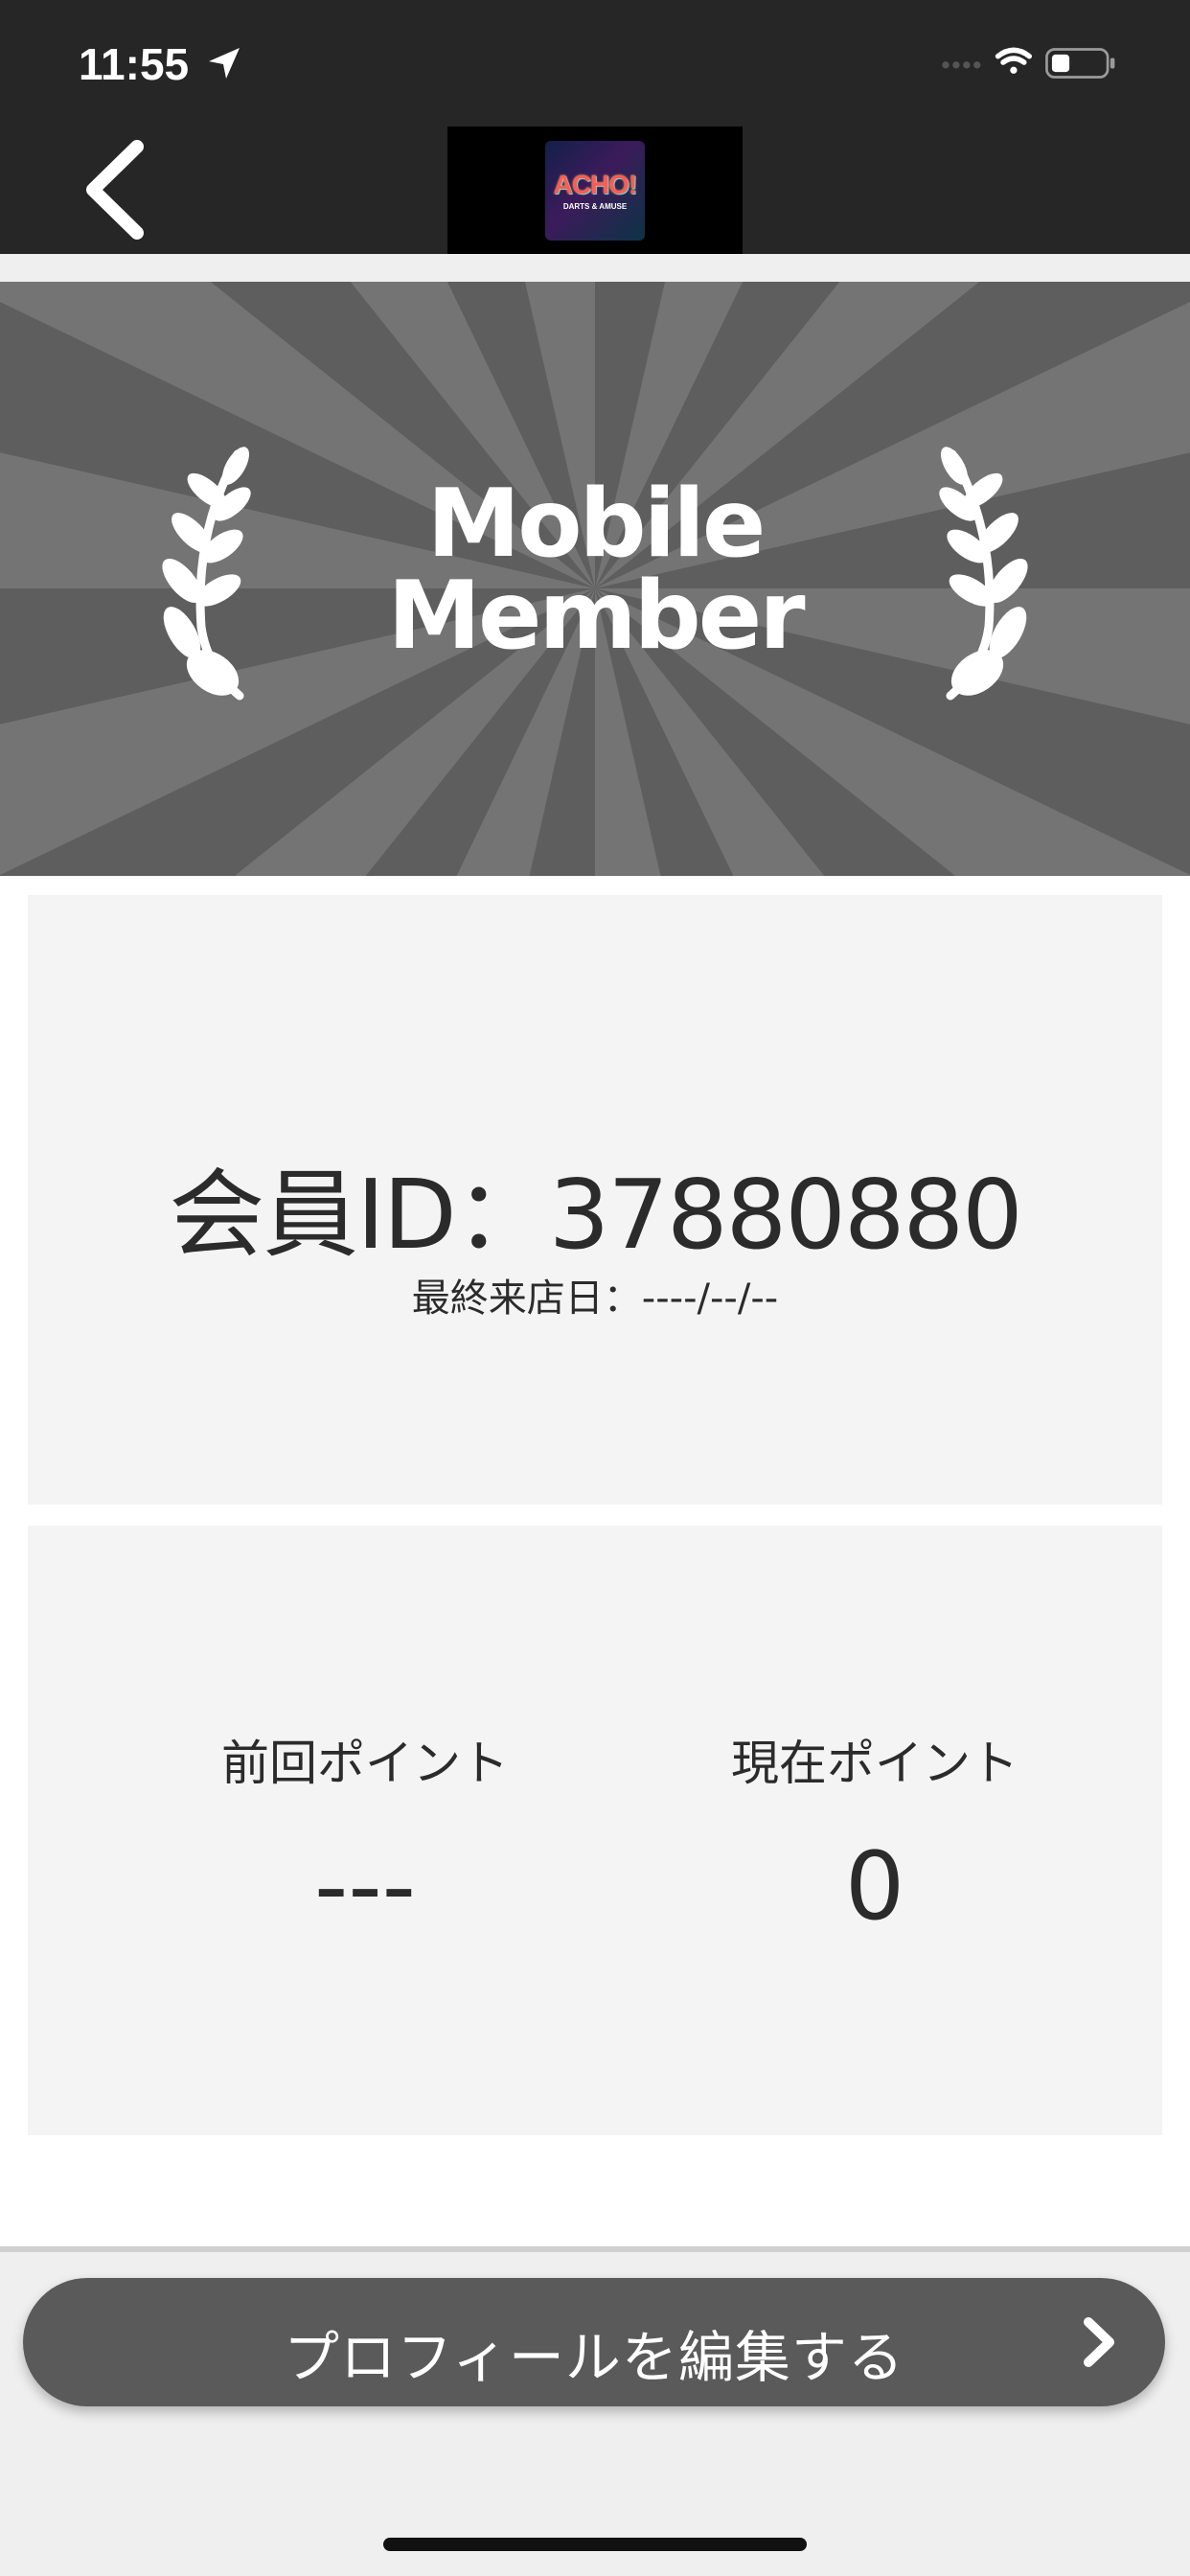  What do you see at coordinates (1014, 60) in the screenshot?
I see `wifi-icon` at bounding box center [1014, 60].